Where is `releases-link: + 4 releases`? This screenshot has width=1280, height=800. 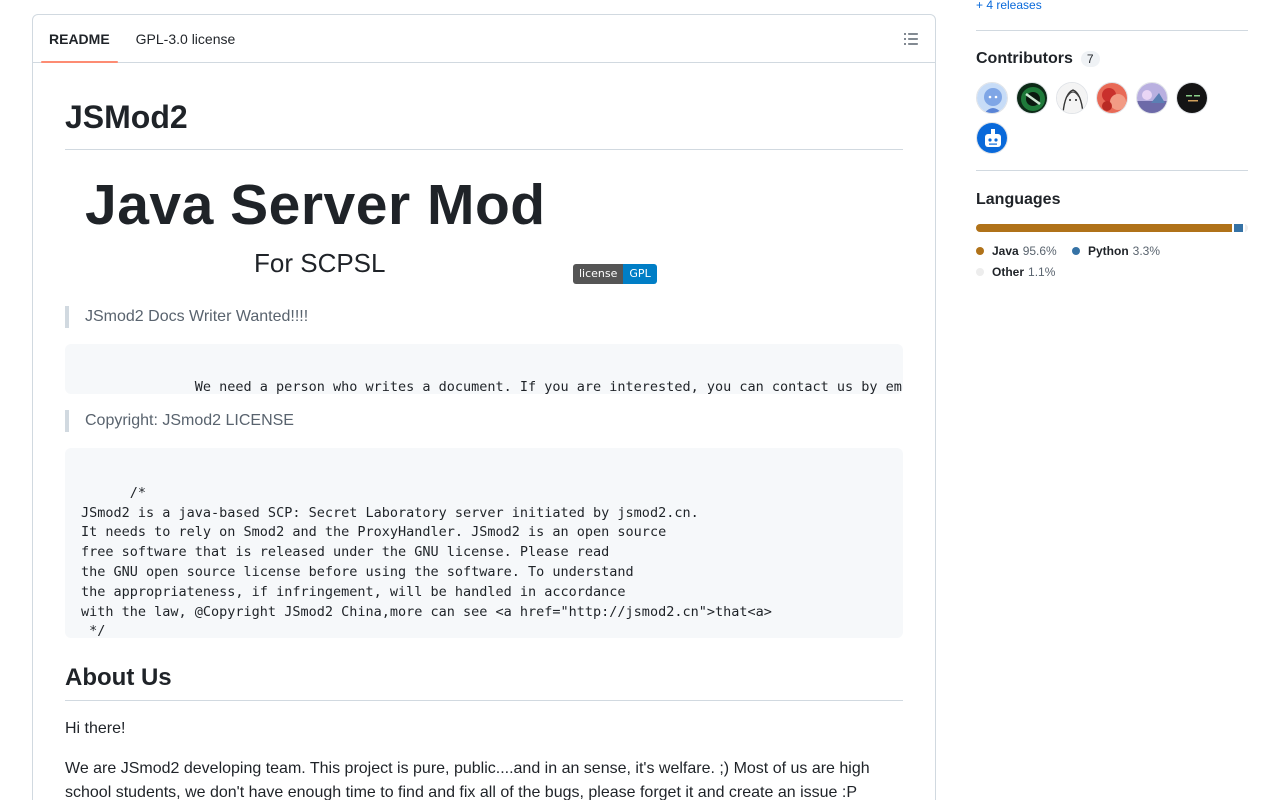 releases-link: + 4 releases is located at coordinates (1009, 6).